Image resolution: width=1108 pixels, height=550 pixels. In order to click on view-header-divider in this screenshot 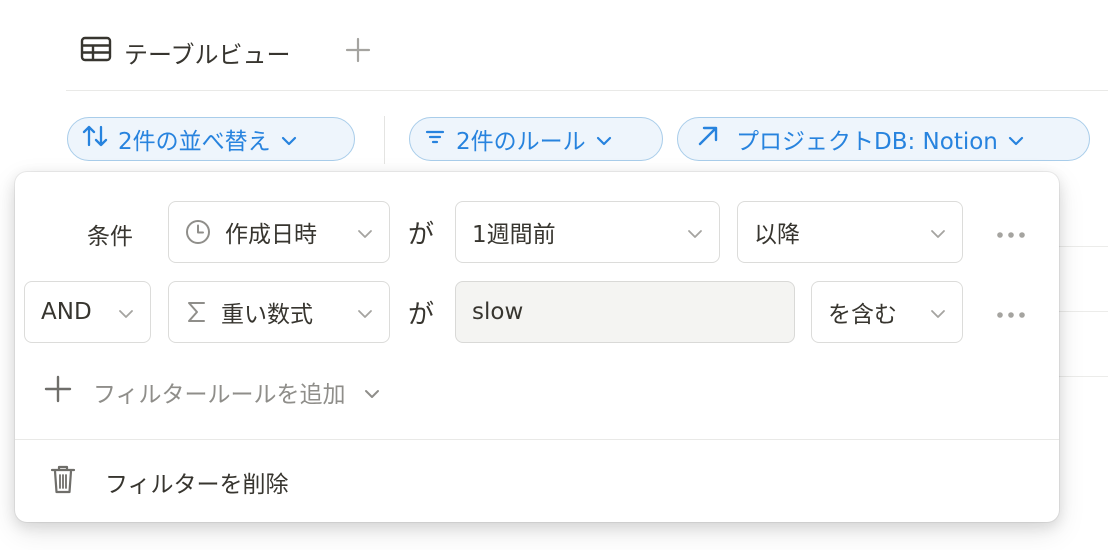, I will do `click(587, 90)`.